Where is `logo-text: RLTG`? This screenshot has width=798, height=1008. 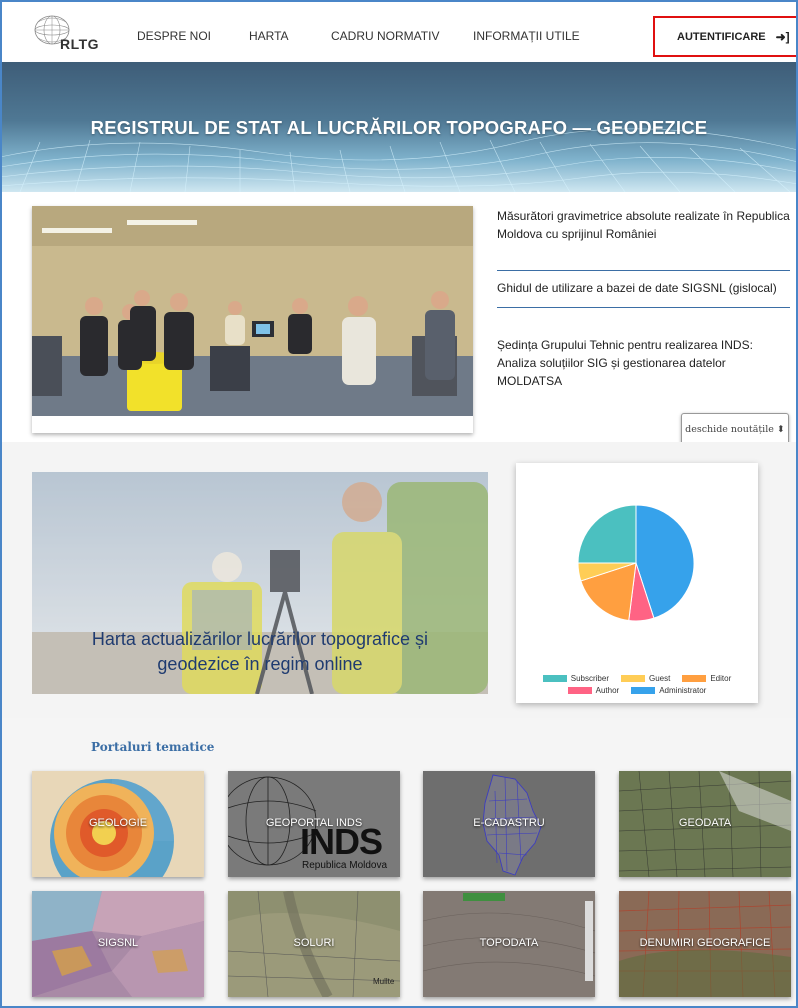 logo-text: RLTG is located at coordinates (80, 44).